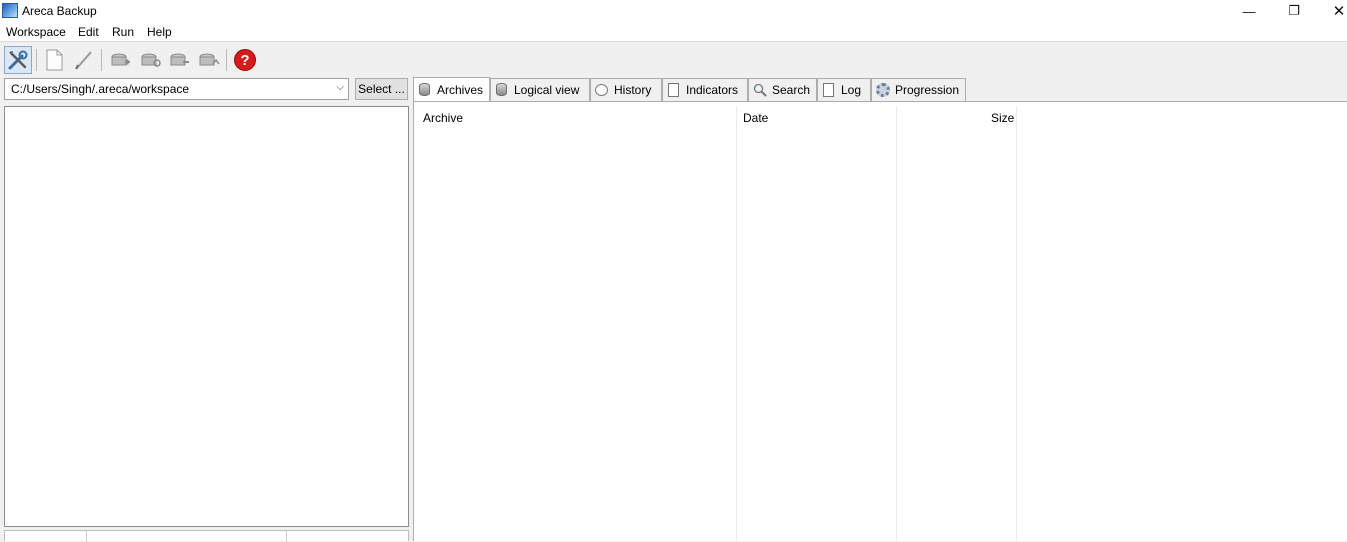 The width and height of the screenshot is (1347, 542). Describe the element at coordinates (673, 32) in the screenshot. I see `menu-bar: Workspace Edit Run Help` at that location.